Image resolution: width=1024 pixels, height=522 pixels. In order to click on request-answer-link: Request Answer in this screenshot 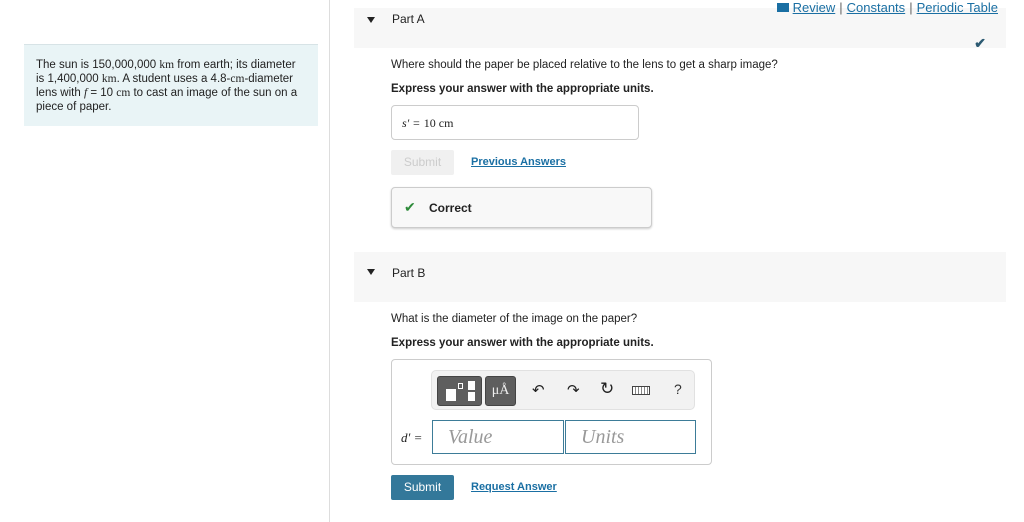, I will do `click(514, 487)`.